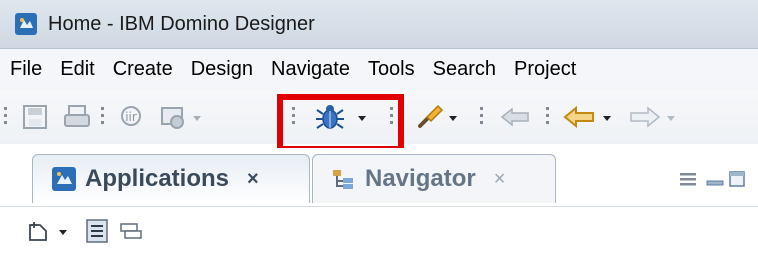 The image size is (758, 256). What do you see at coordinates (77, 69) in the screenshot?
I see `menu-edit: Edit` at bounding box center [77, 69].